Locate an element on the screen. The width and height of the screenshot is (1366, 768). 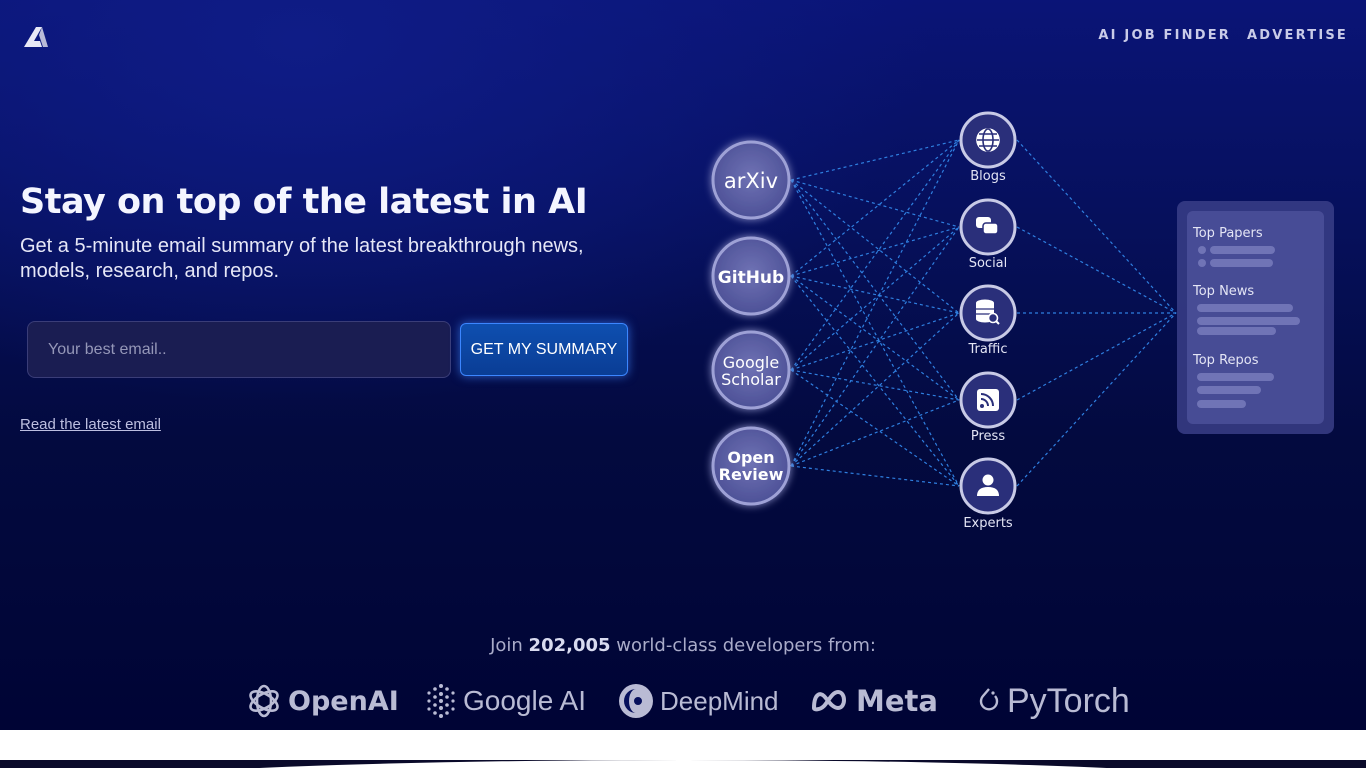
channel-node-blogs: Blogs is located at coordinates (988, 147).